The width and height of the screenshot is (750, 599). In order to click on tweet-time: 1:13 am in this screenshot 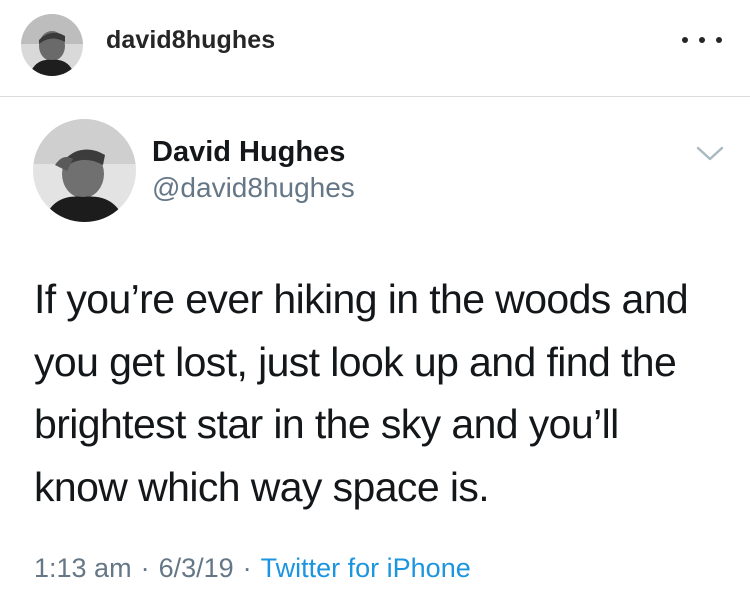, I will do `click(83, 568)`.